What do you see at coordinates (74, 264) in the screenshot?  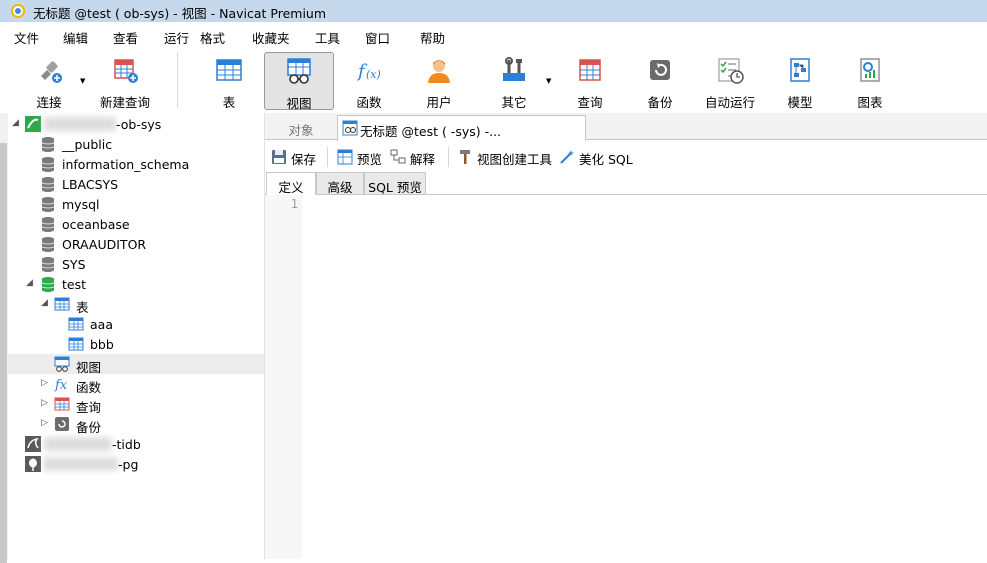 I see `schema-name: SYS` at bounding box center [74, 264].